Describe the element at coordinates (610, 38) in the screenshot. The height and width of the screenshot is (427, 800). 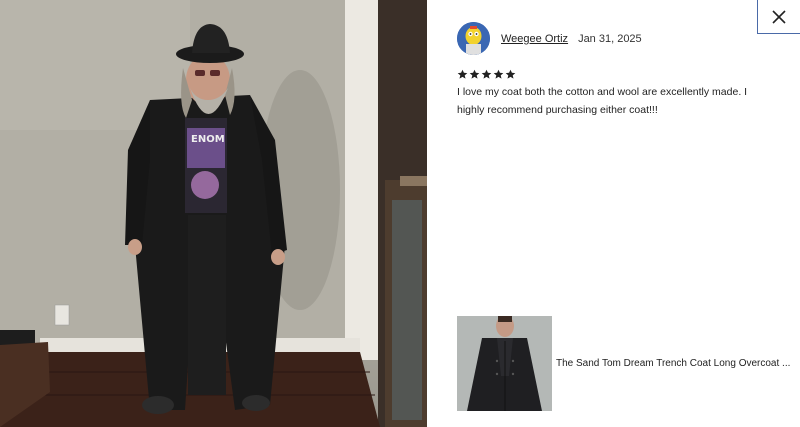
I see `review-date: Jan 31, 2025` at that location.